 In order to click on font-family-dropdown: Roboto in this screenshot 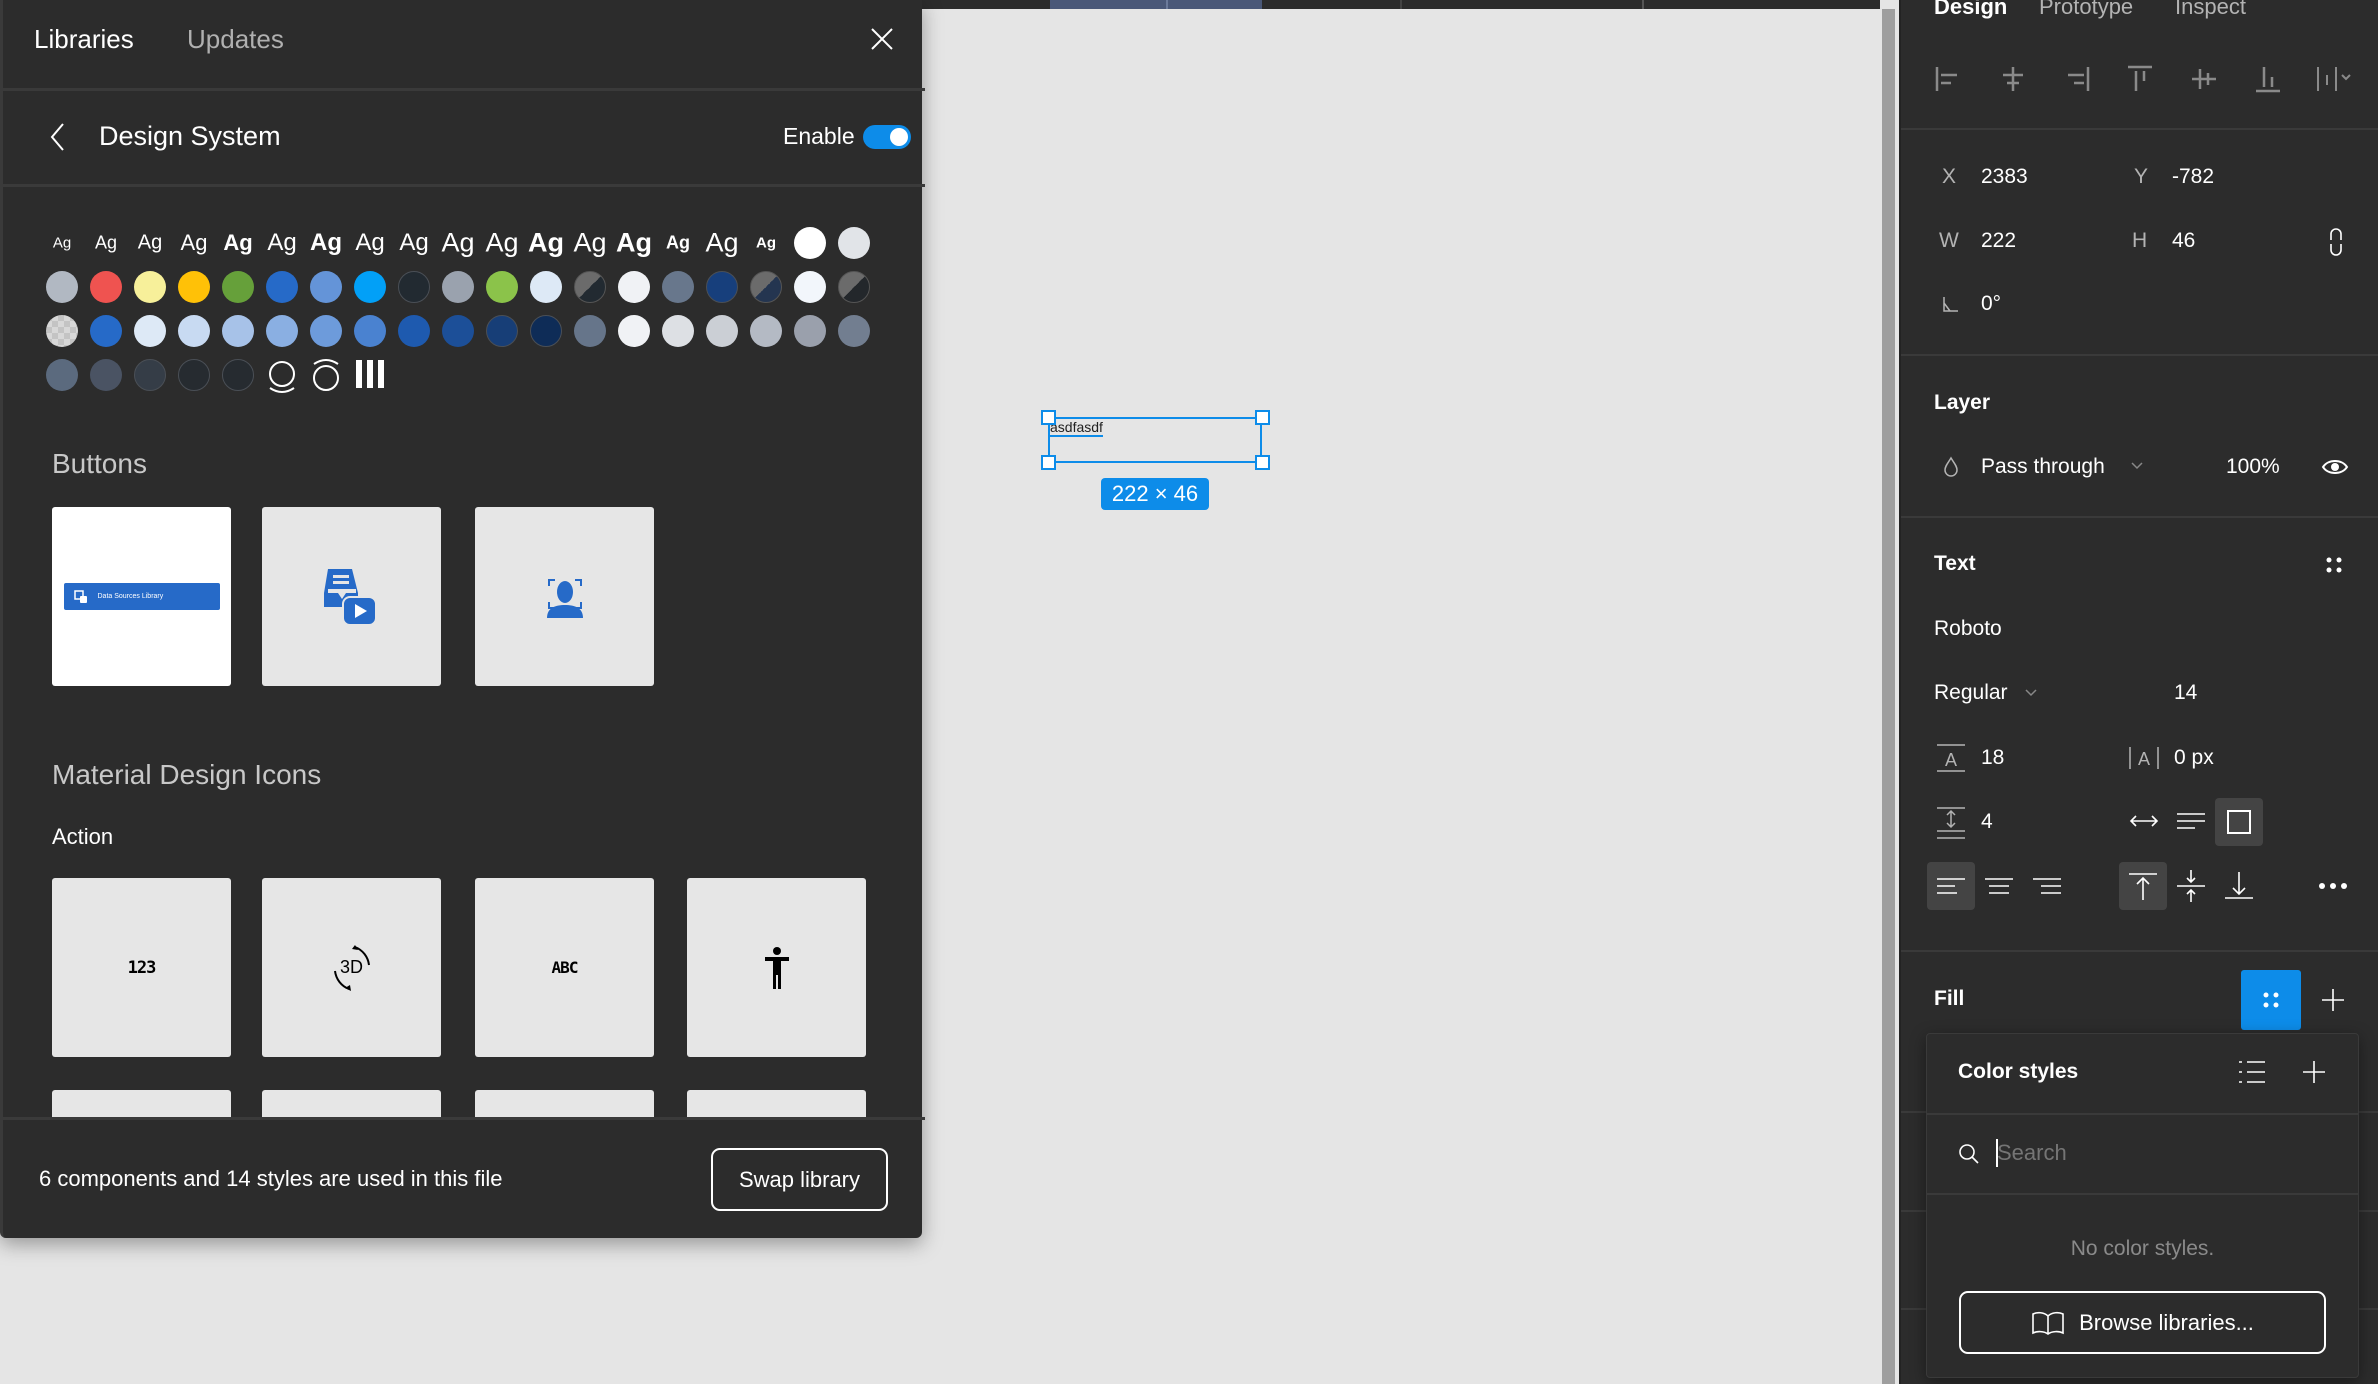, I will do `click(1968, 629)`.